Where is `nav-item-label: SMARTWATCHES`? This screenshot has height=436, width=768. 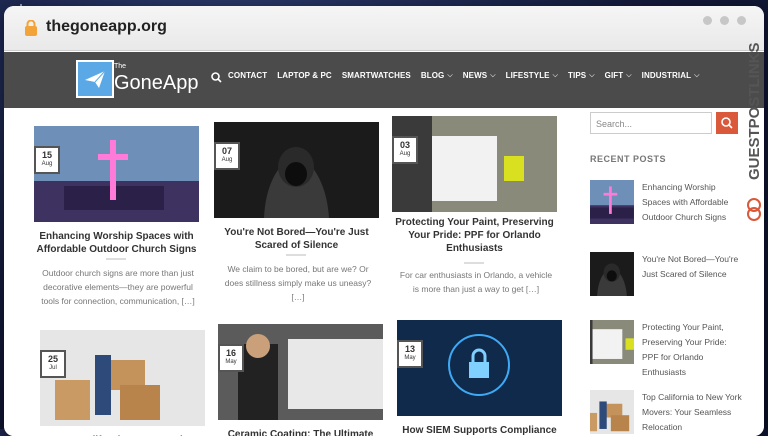
nav-item-label: SMARTWATCHES is located at coordinates (376, 75).